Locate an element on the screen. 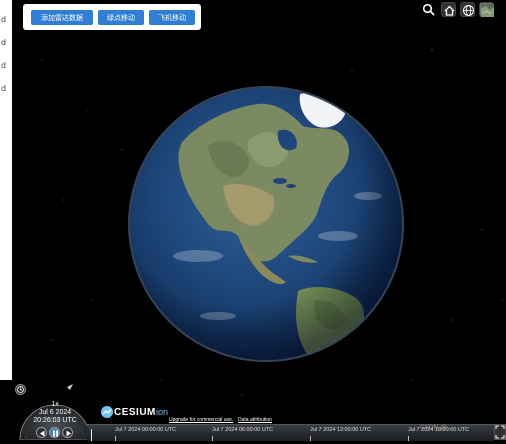  pause-icon is located at coordinates (55, 433).